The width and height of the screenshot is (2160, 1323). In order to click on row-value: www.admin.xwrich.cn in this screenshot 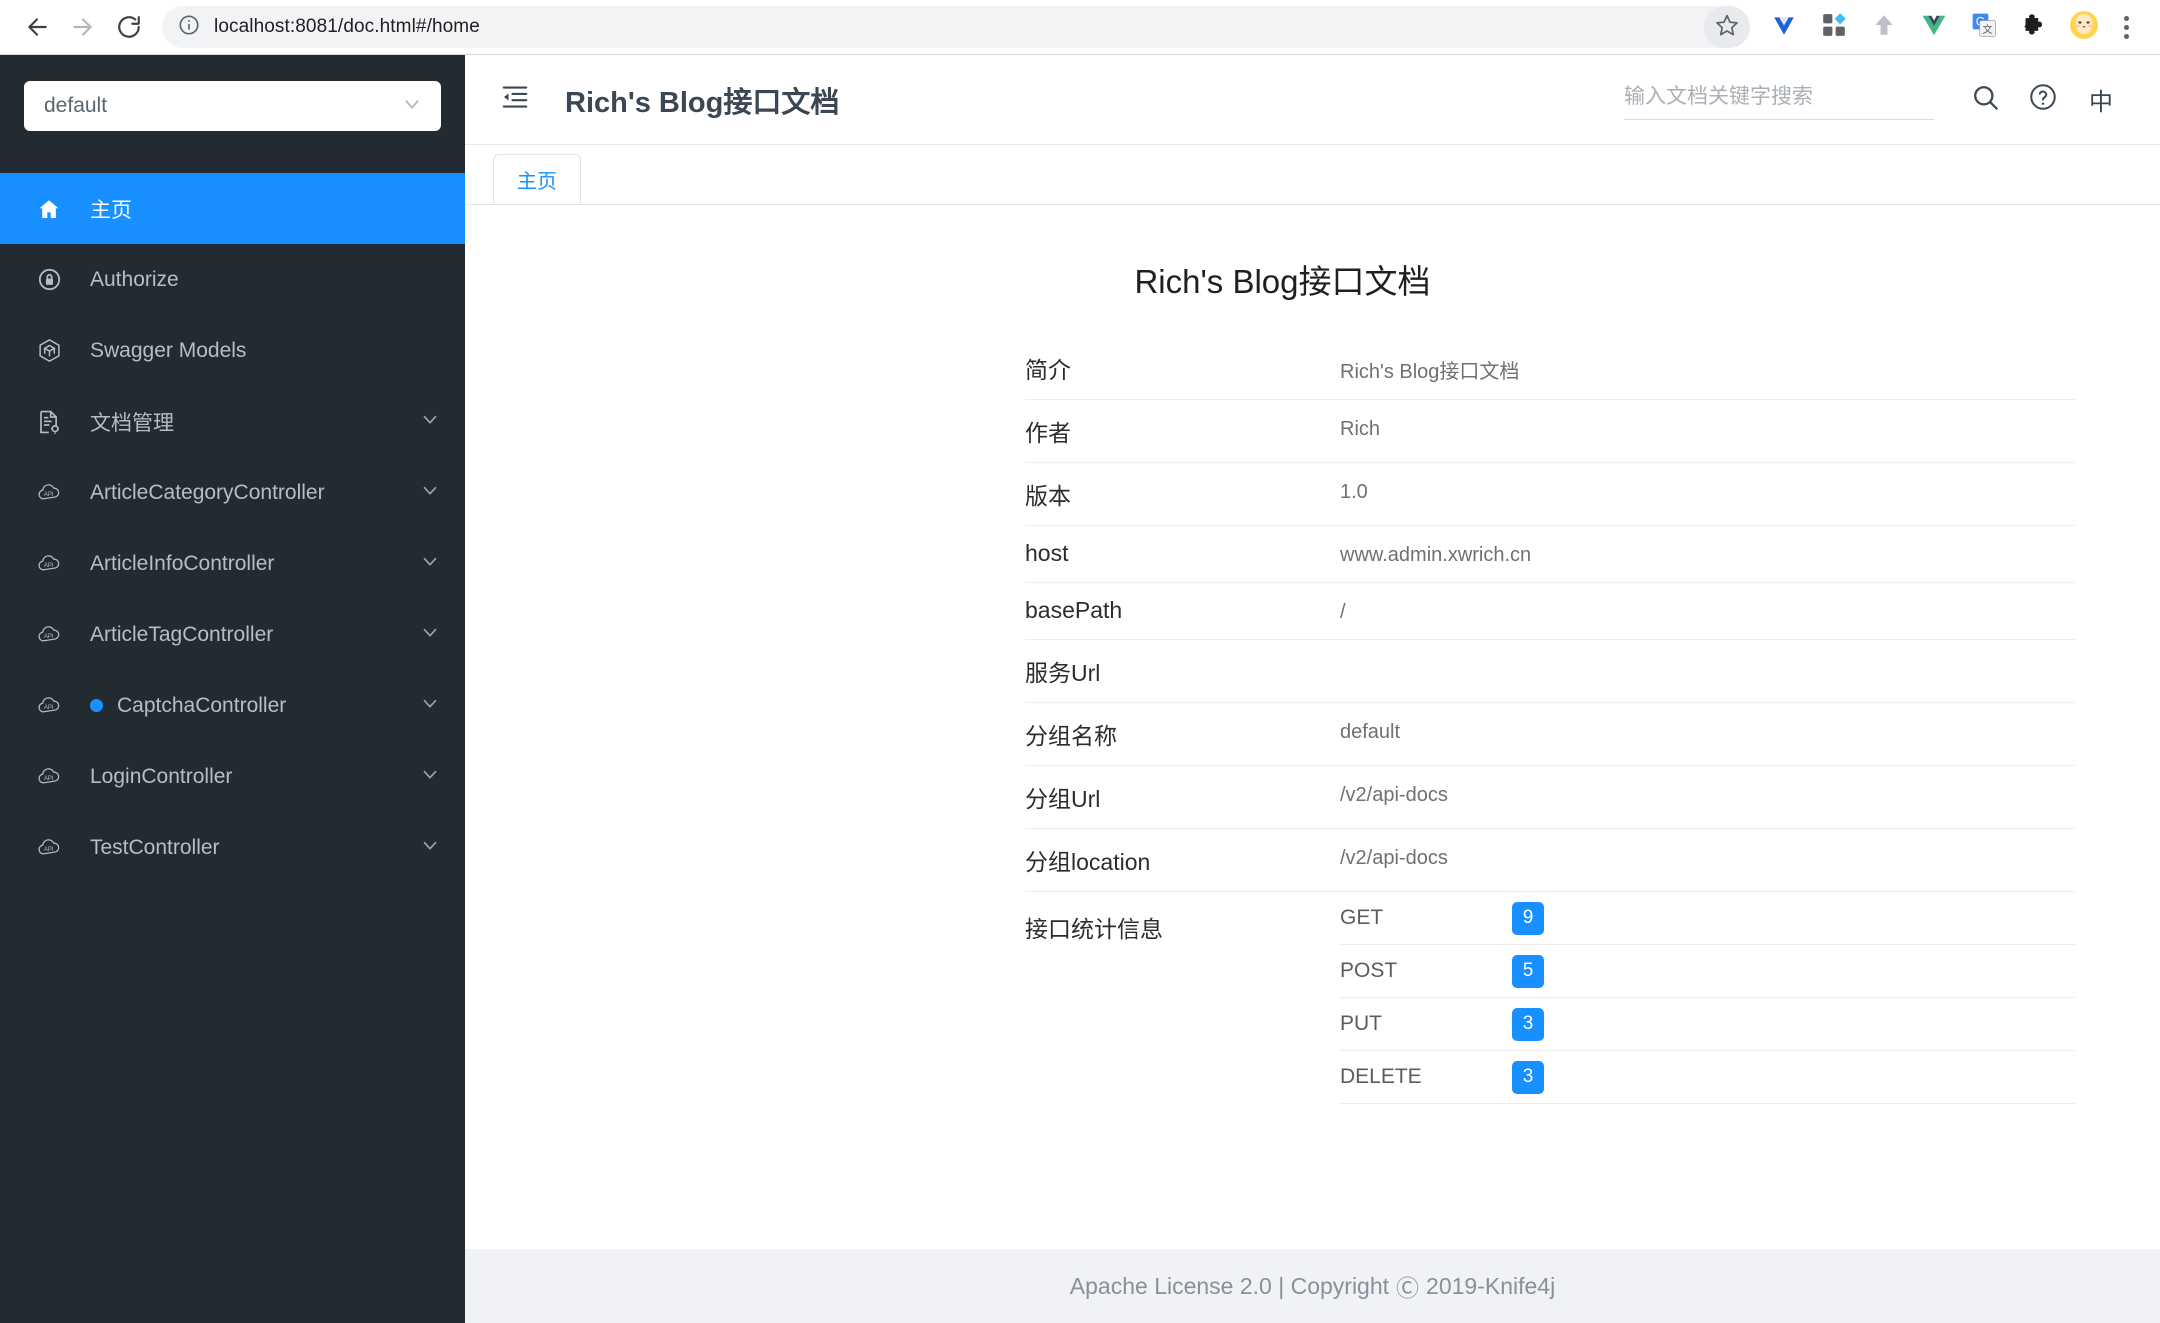, I will do `click(1436, 555)`.